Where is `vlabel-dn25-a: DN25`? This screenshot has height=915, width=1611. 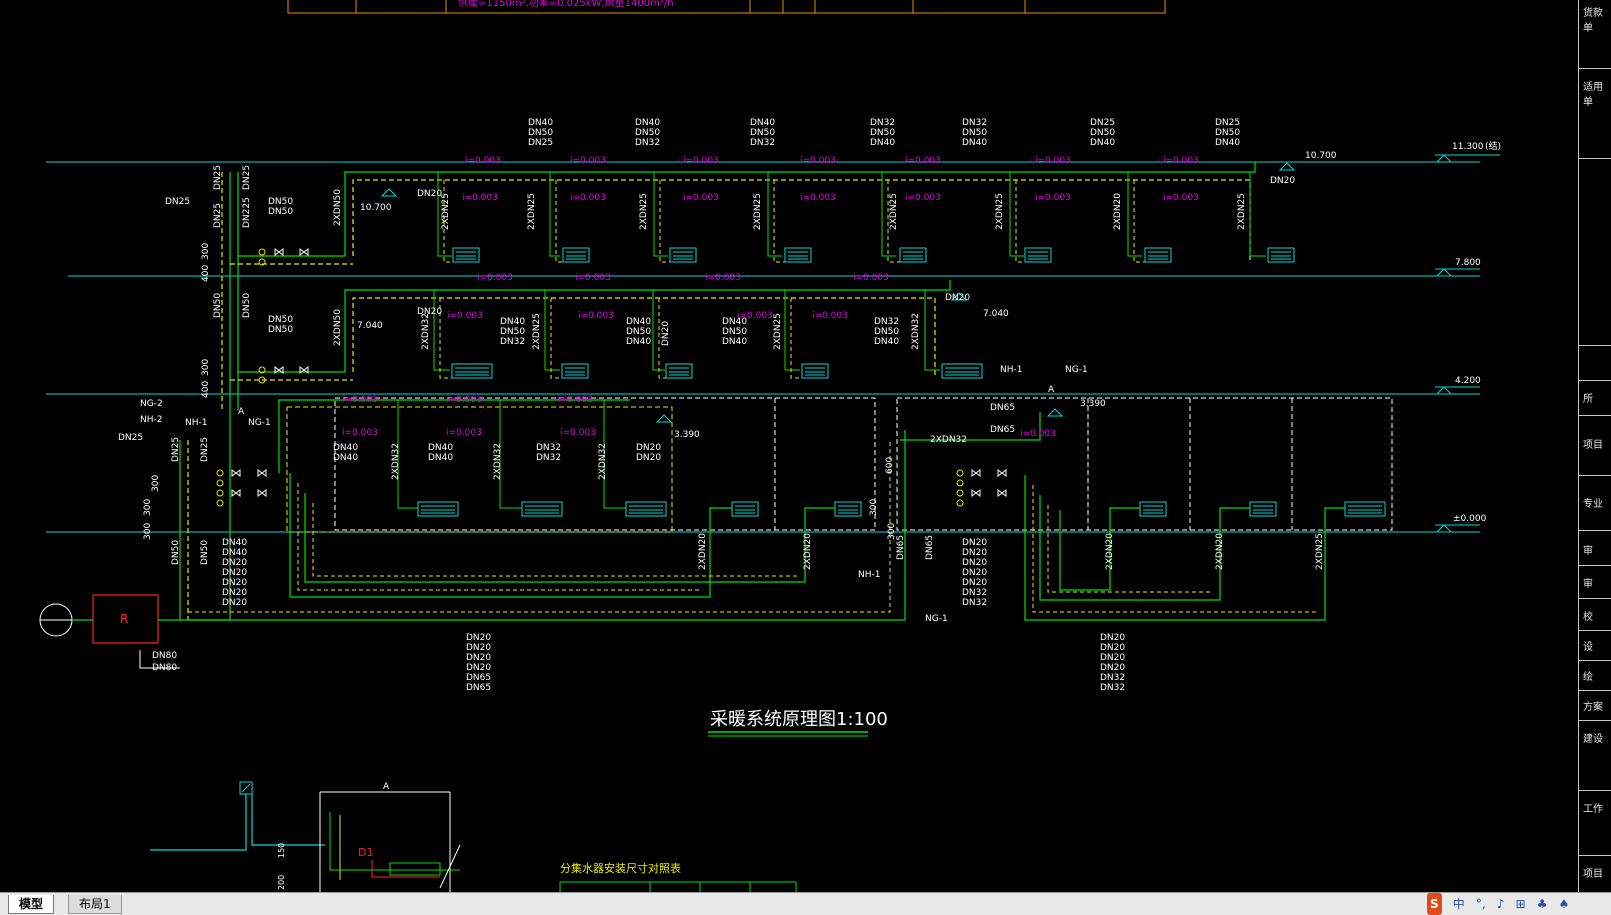 vlabel-dn25-a: DN25 is located at coordinates (218, 177).